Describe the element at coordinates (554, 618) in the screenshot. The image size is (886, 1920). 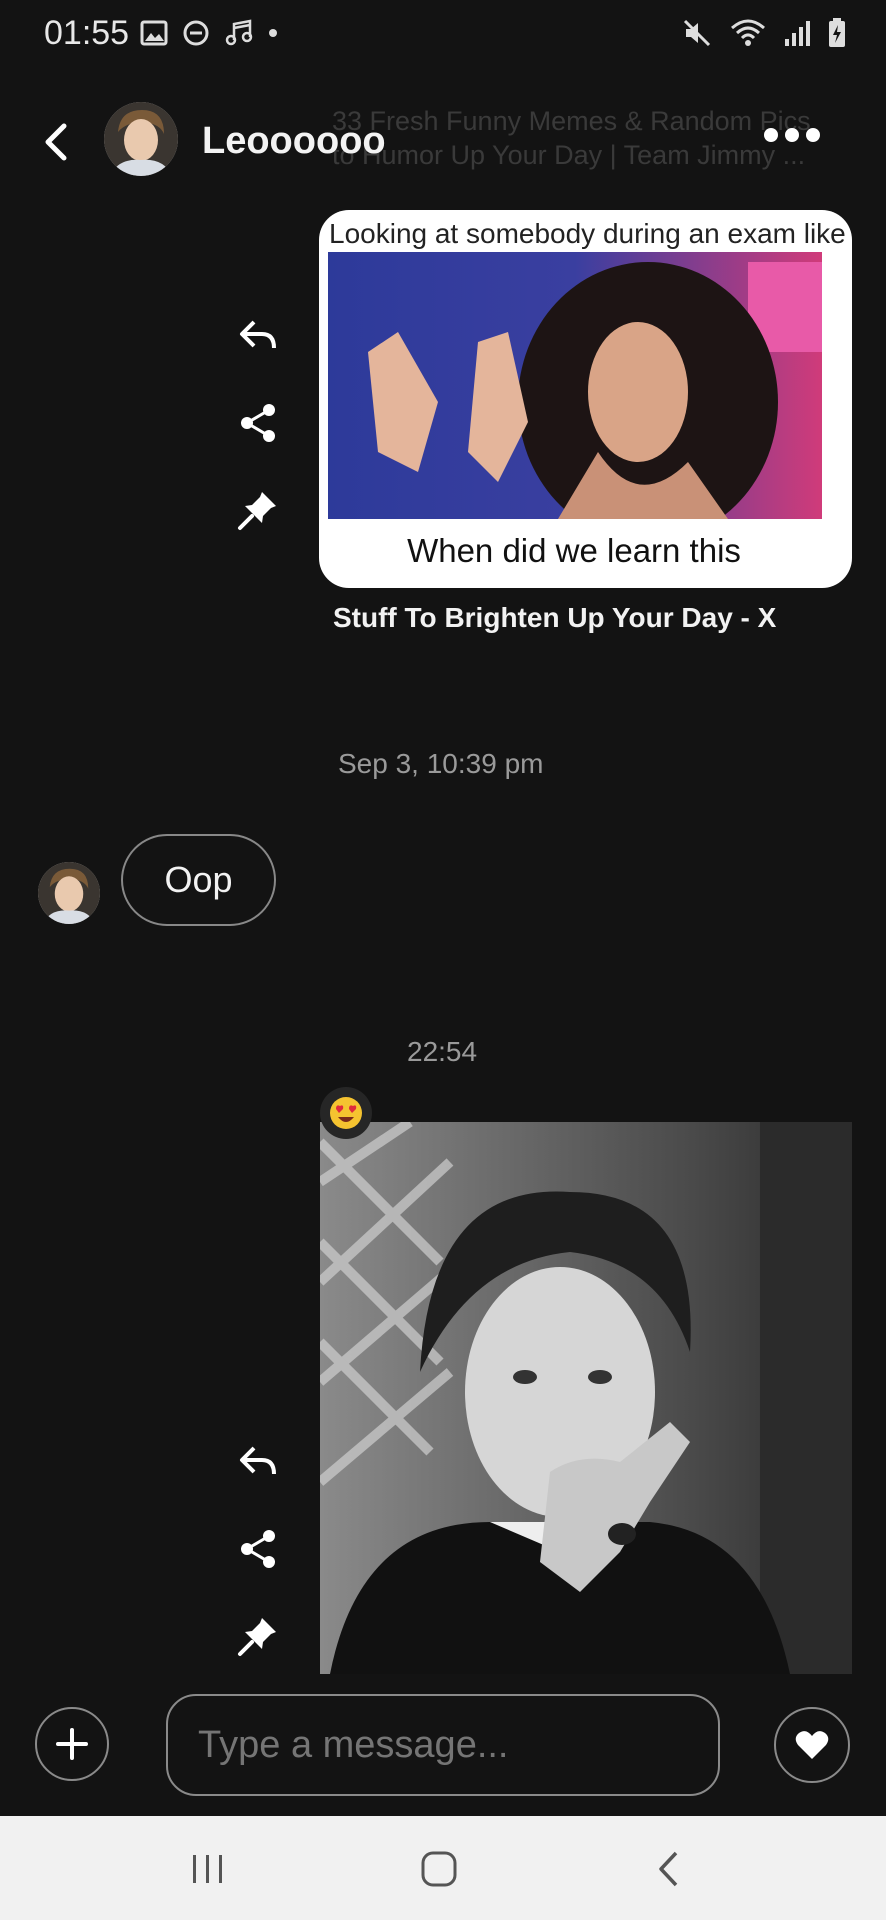
I see `link-title: Stuff To Brighten Up Your Day - X` at that location.